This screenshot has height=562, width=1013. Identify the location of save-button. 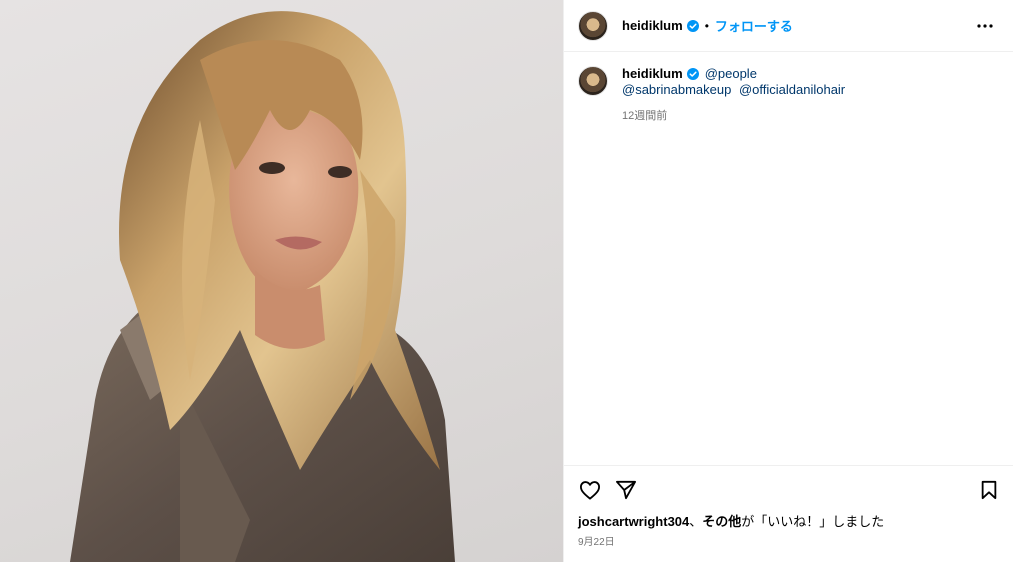
(989, 490).